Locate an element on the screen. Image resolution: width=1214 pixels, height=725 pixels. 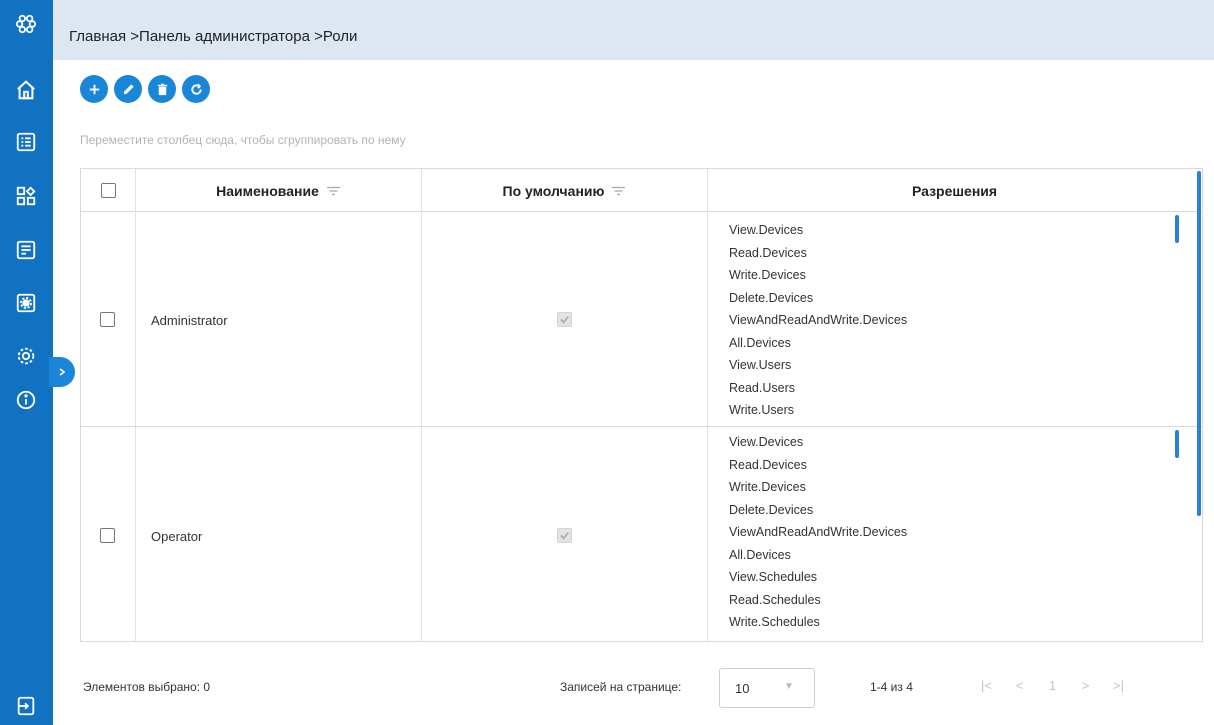
column-header-permissions-label: Разрешения is located at coordinates (954, 190).